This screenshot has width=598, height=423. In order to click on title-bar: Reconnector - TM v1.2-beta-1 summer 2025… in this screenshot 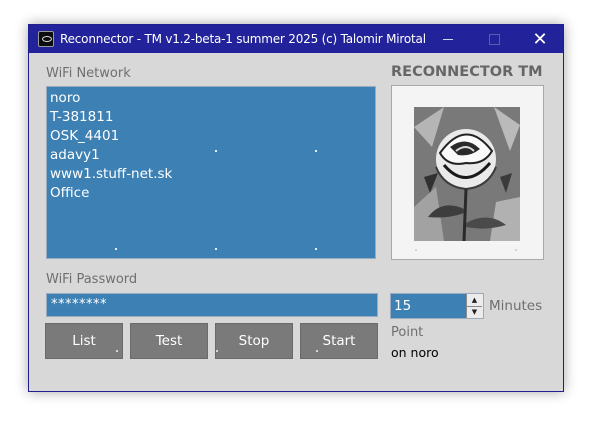, I will do `click(296, 39)`.